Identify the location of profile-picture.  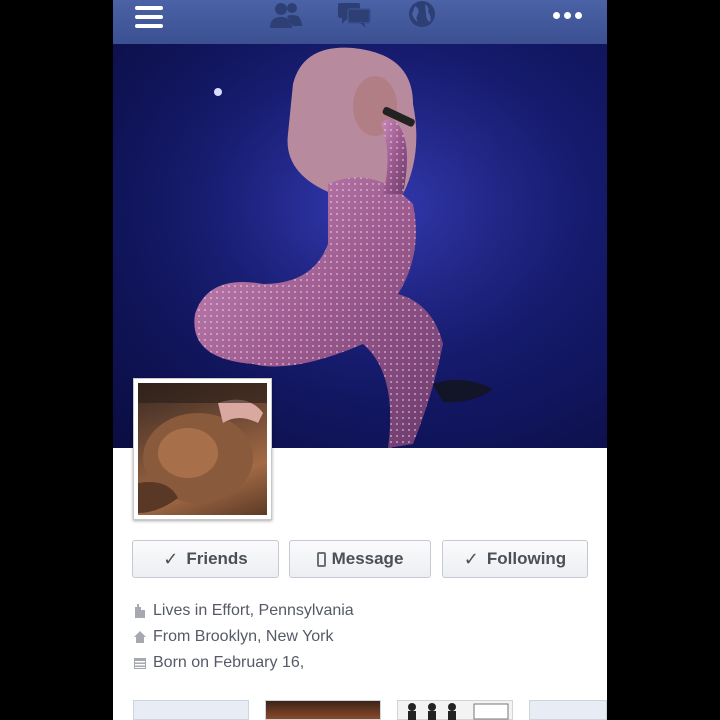
(202, 449).